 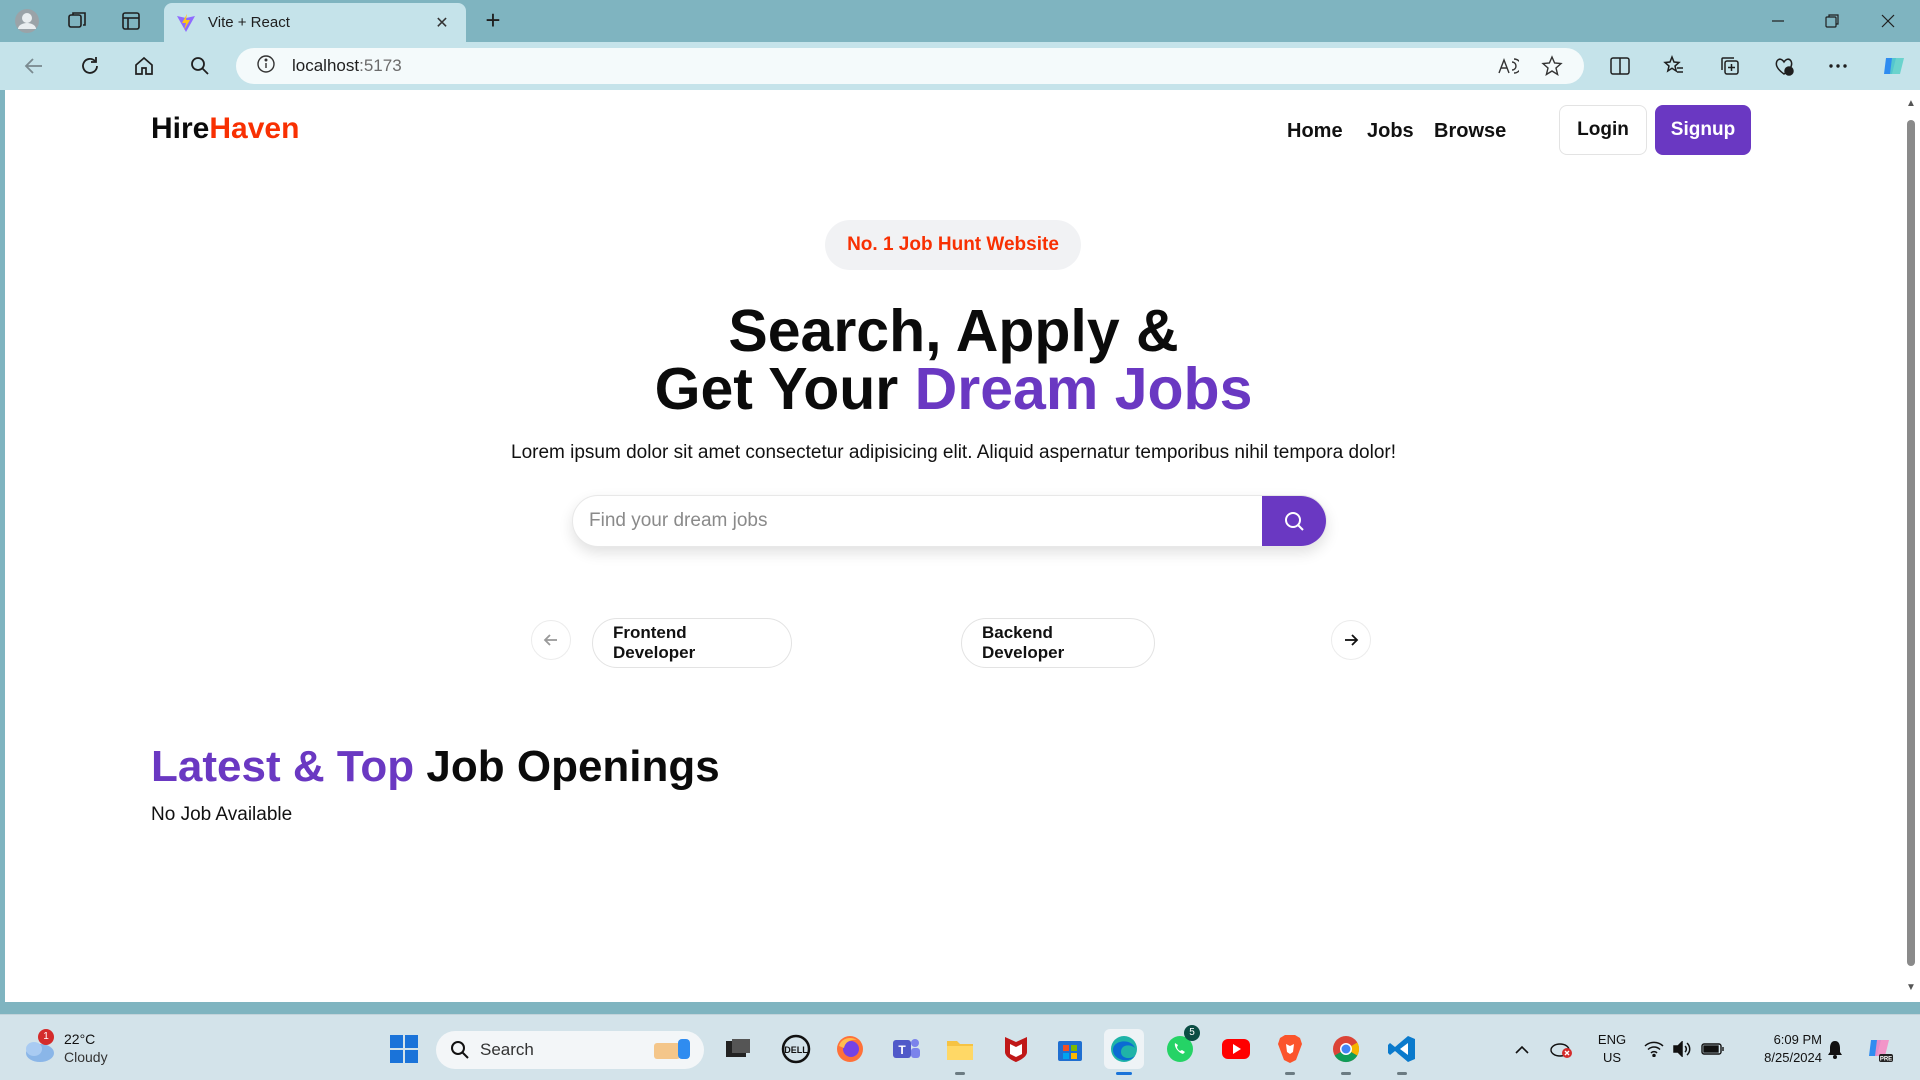 I want to click on nav-jobs: Jobs, so click(x=1390, y=131).